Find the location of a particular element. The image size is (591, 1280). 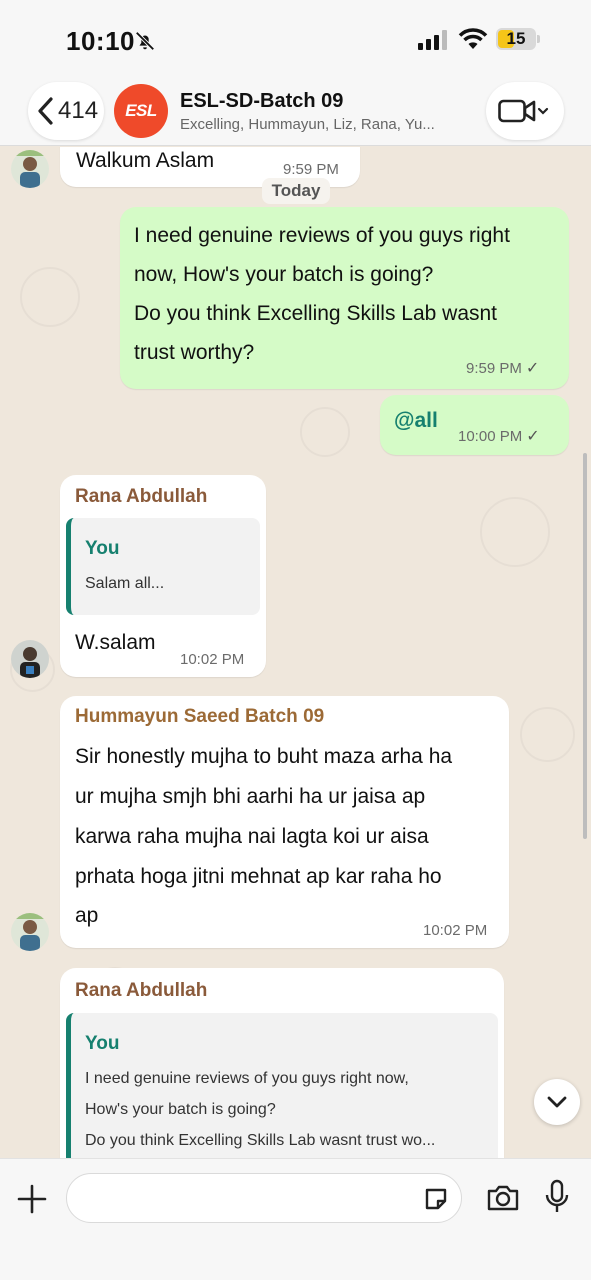

message-text: @all is located at coordinates (416, 420).